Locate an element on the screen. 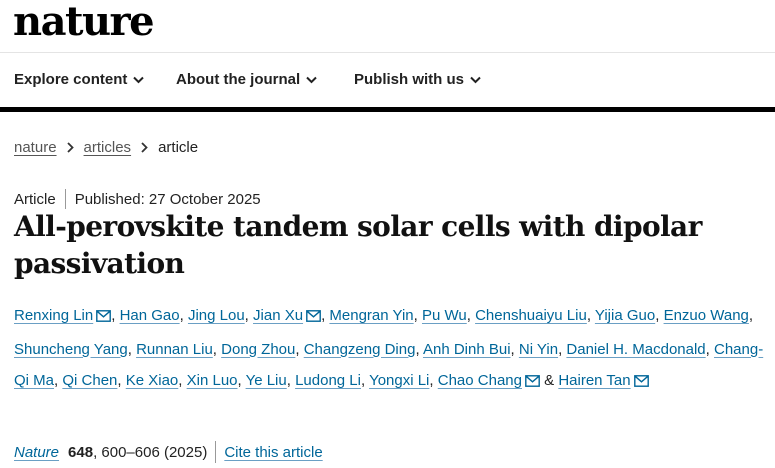  author-link: Runnan Liu is located at coordinates (174, 349).